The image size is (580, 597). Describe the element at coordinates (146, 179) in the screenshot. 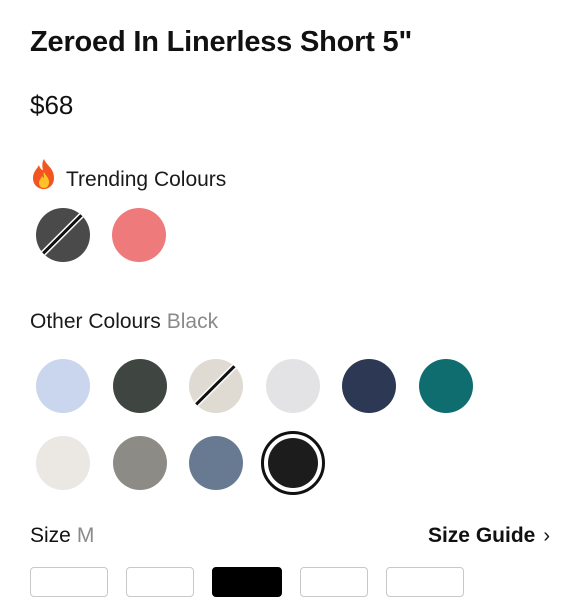

I see `trending-colours-label: Trending Colours` at that location.